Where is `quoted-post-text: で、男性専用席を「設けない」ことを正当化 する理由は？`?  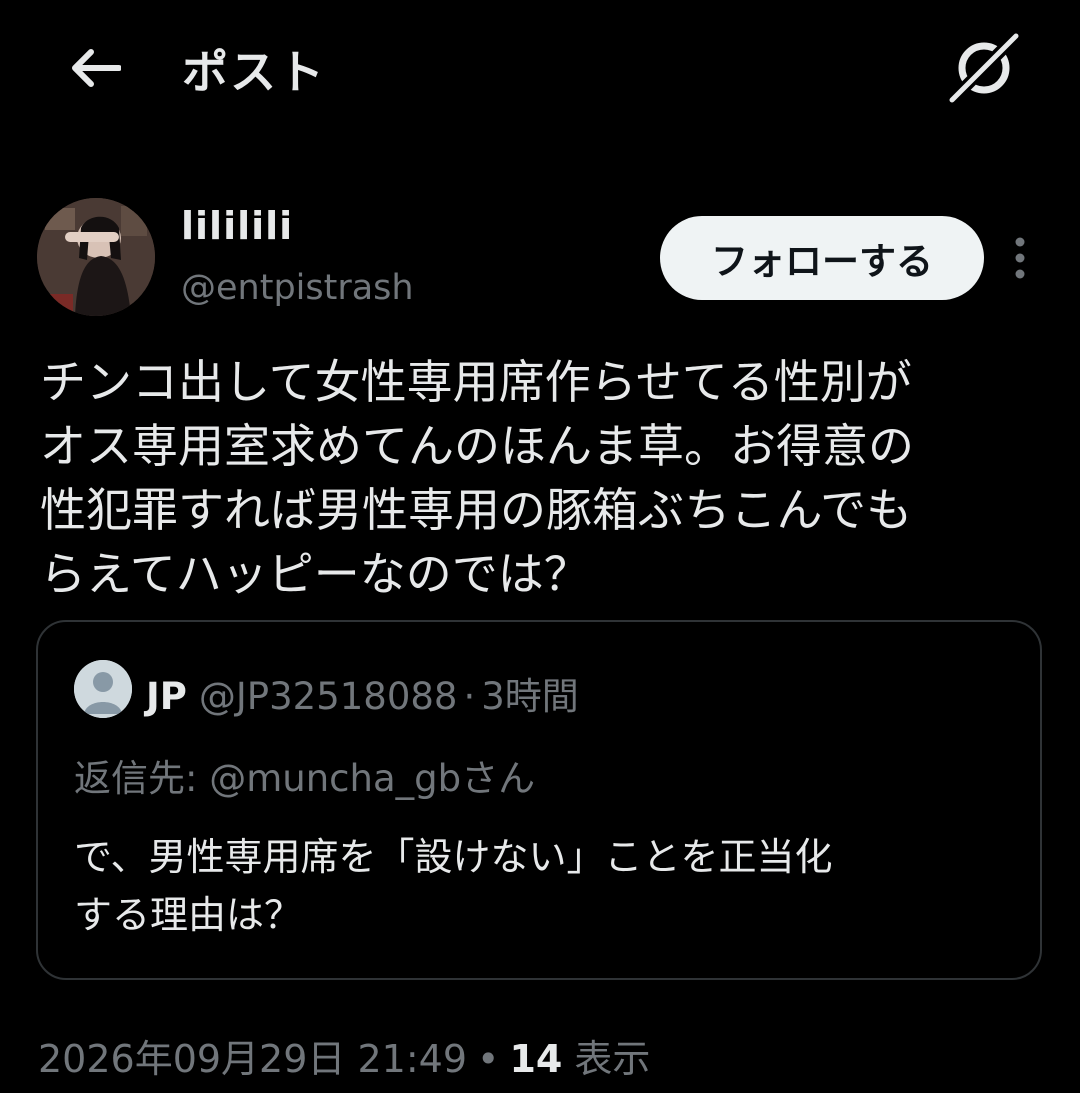
quoted-post-text: で、男性専用席を「設けない」ことを正当化 する理由は？ is located at coordinates (453, 886).